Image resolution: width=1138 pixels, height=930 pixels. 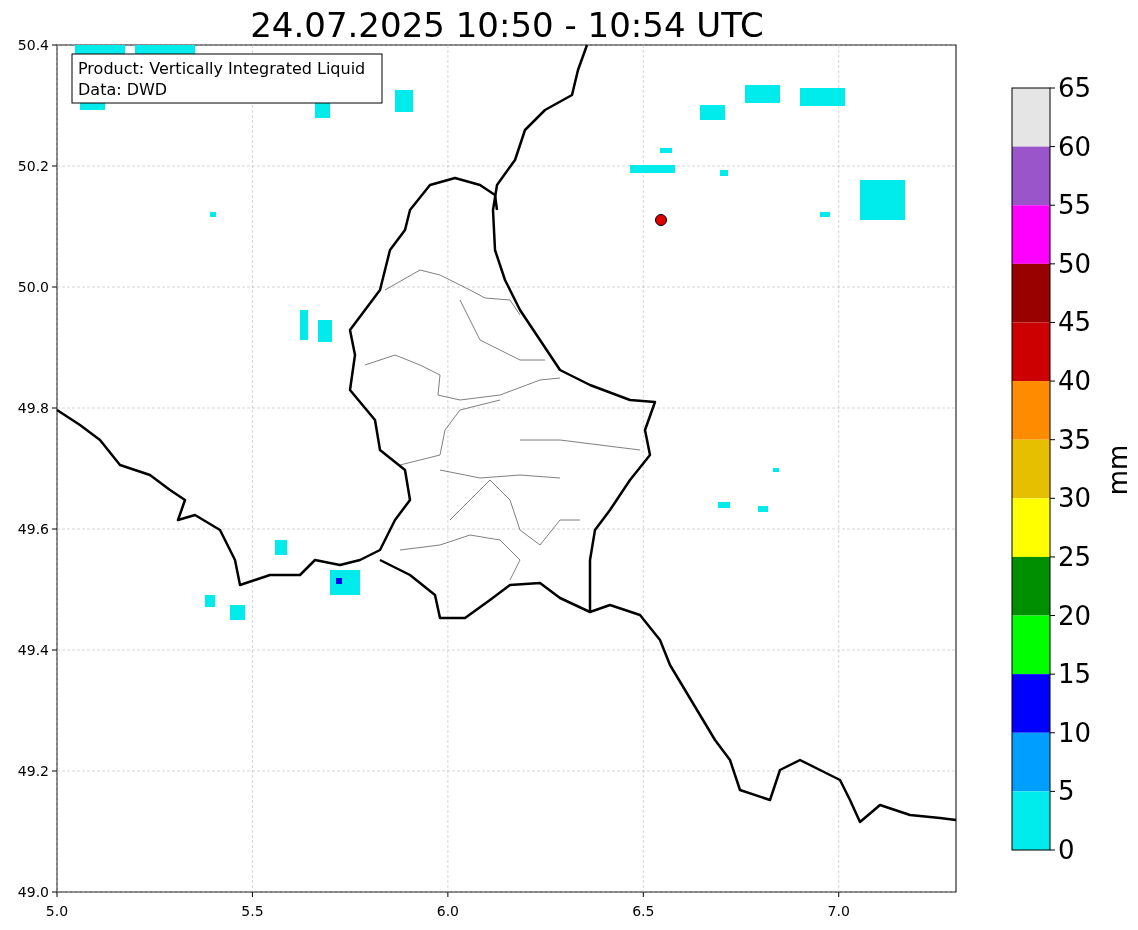 What do you see at coordinates (1075, 556) in the screenshot?
I see `colorbar-tick-label: 25` at bounding box center [1075, 556].